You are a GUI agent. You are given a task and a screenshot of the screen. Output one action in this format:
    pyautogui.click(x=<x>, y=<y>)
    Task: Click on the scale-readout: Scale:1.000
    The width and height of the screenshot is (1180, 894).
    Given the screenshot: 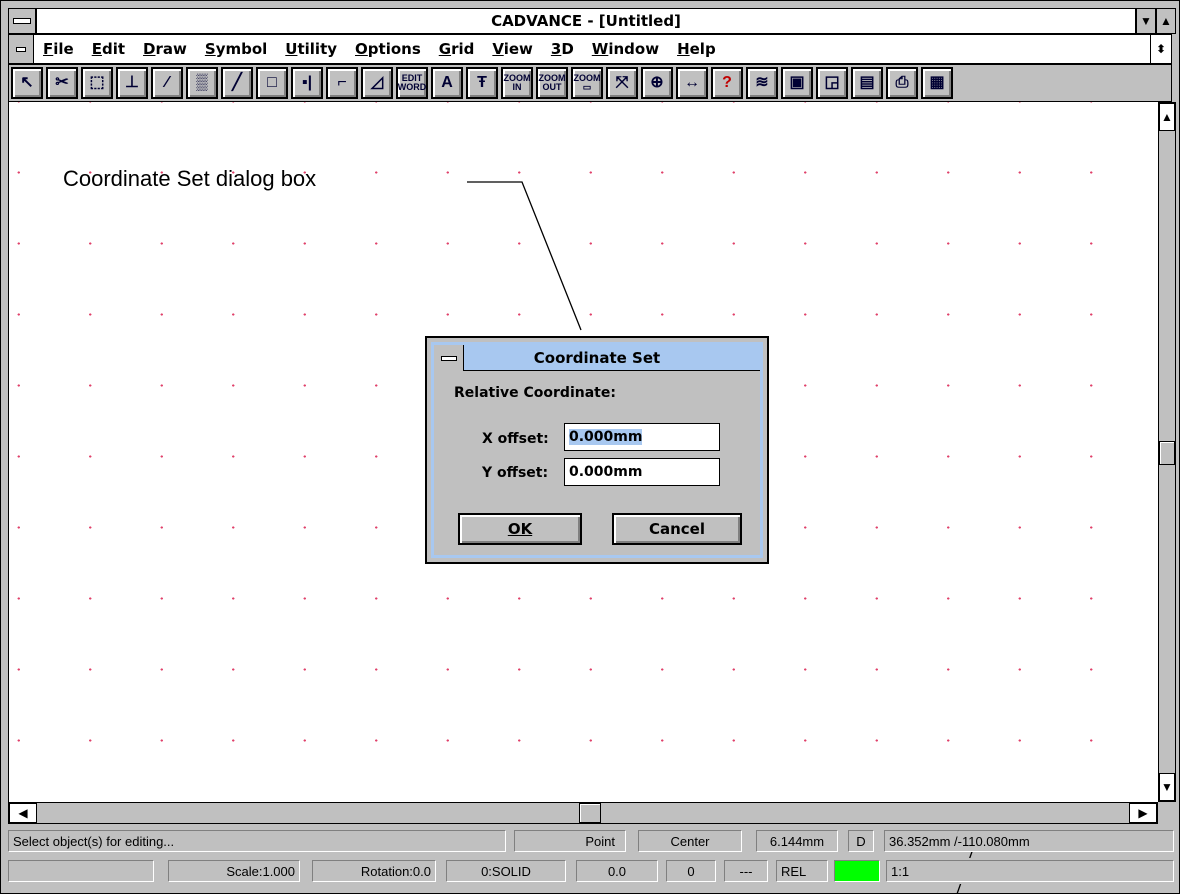 What is the action you would take?
    pyautogui.click(x=234, y=871)
    